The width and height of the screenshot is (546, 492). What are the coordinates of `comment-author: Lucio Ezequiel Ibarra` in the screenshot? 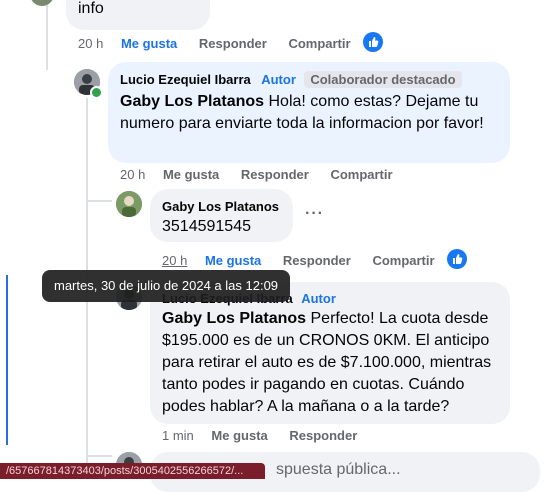 It's located at (185, 79).